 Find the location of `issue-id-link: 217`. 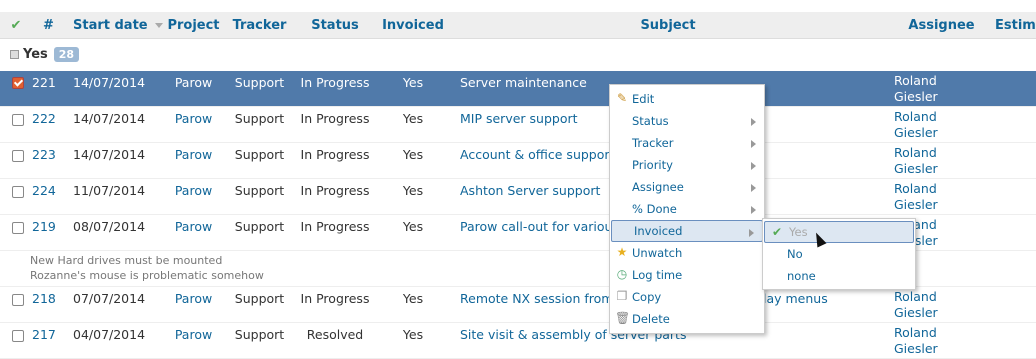

issue-id-link: 217 is located at coordinates (44, 334).